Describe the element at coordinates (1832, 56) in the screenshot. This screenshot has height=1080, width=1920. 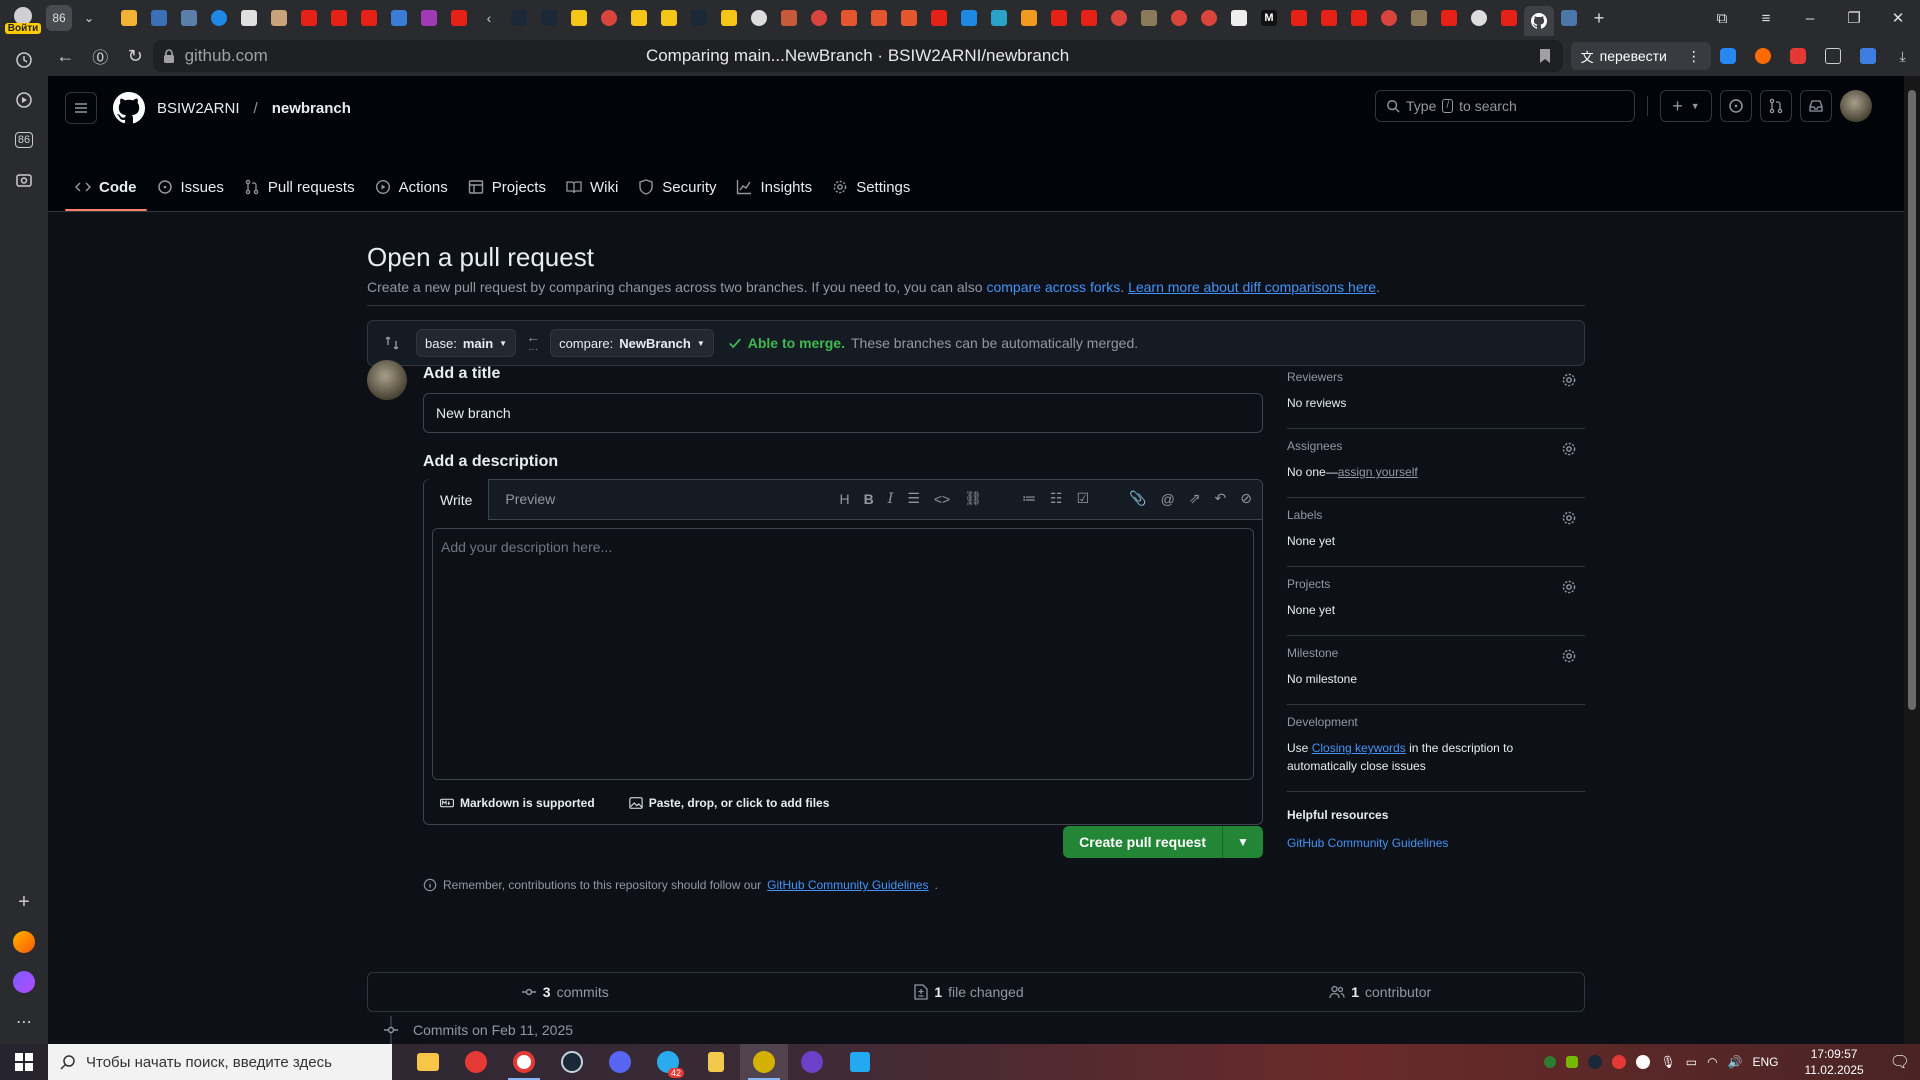
I see `extension-icon` at that location.